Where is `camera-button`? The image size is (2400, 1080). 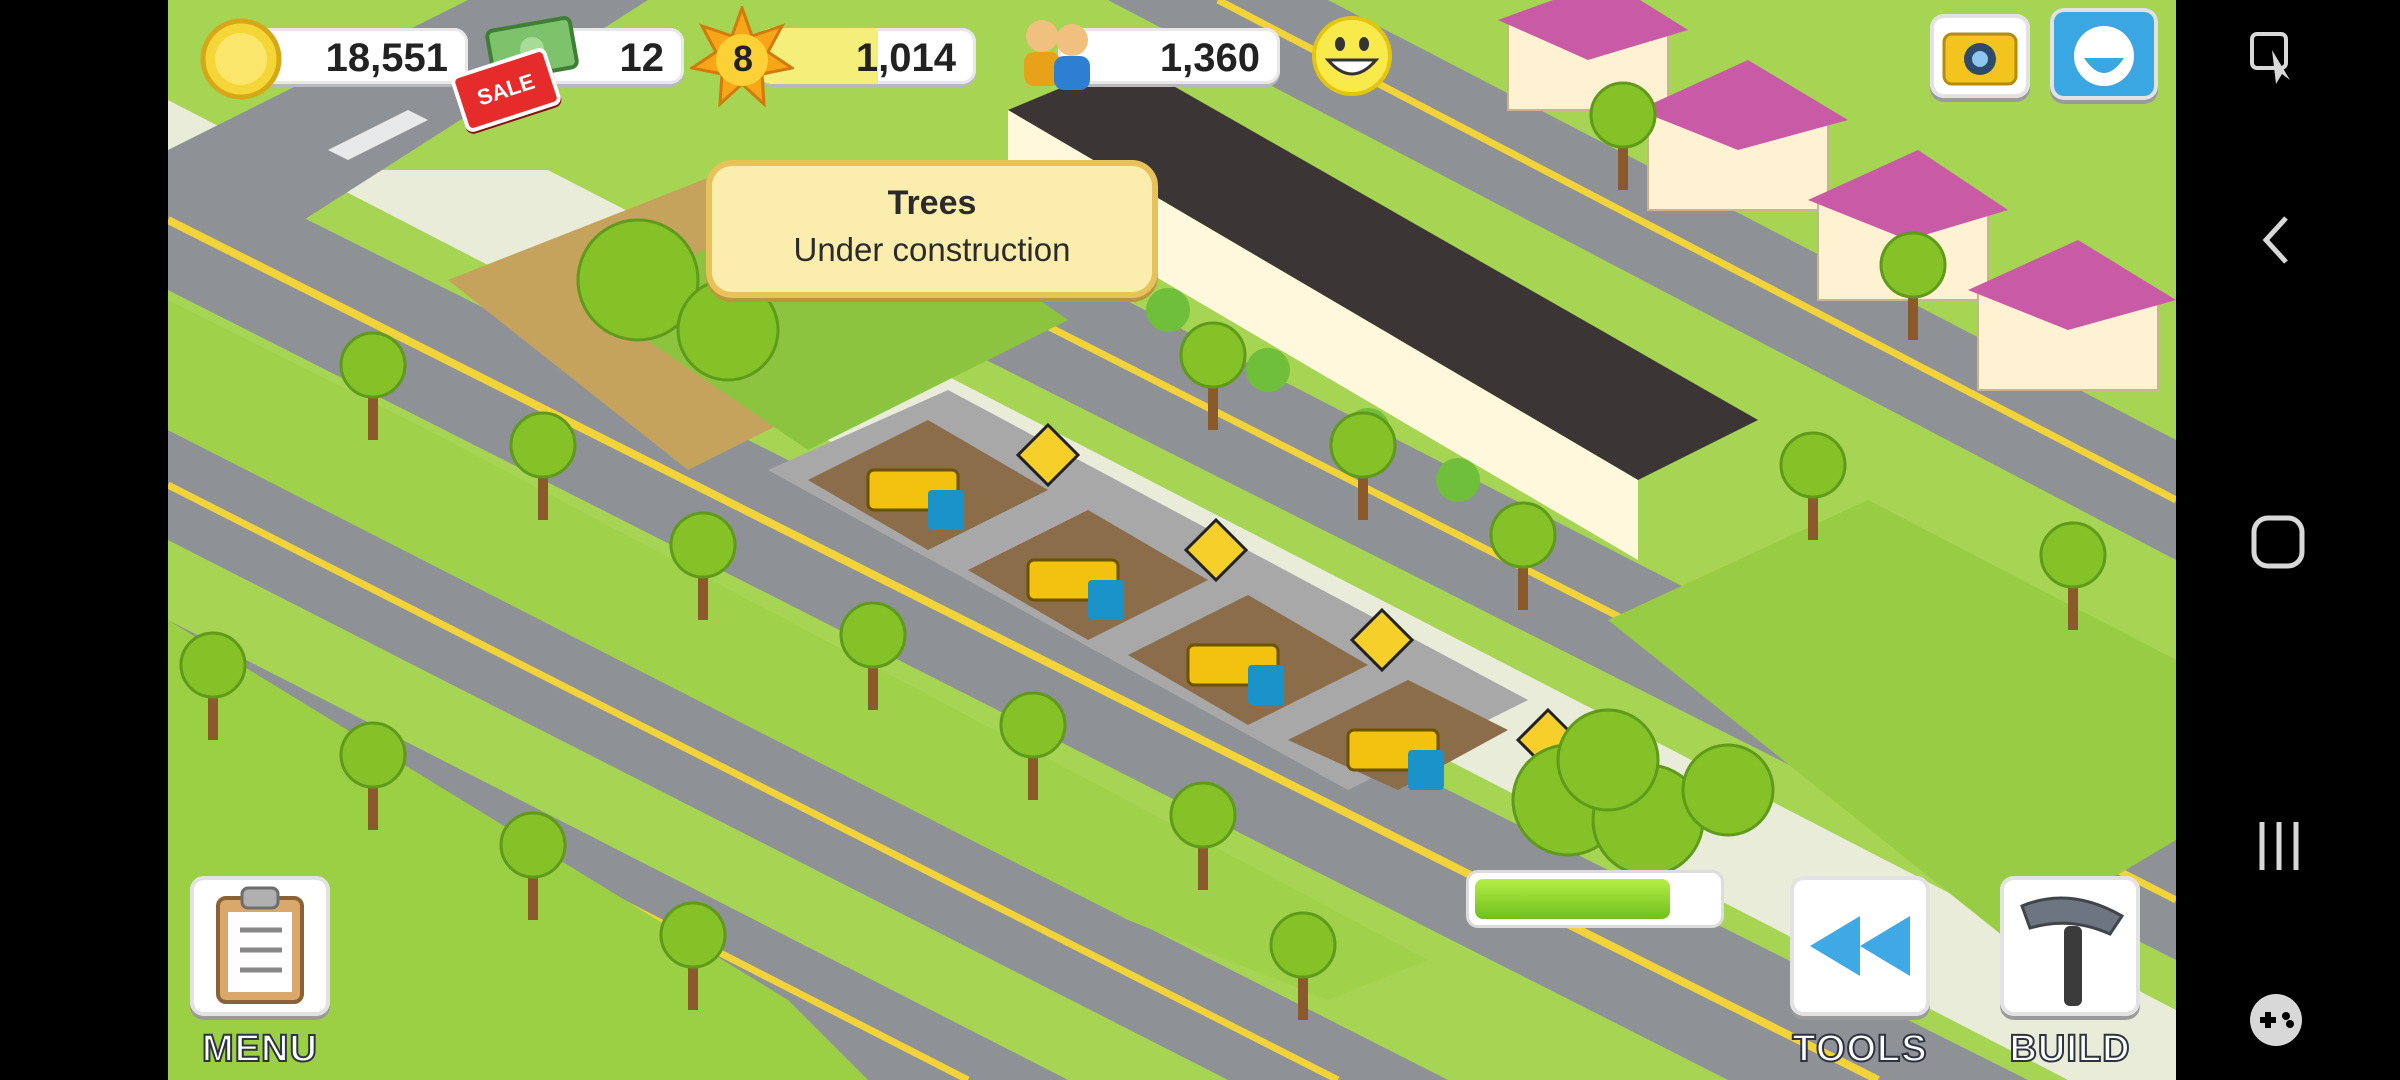
camera-button is located at coordinates (1980, 56).